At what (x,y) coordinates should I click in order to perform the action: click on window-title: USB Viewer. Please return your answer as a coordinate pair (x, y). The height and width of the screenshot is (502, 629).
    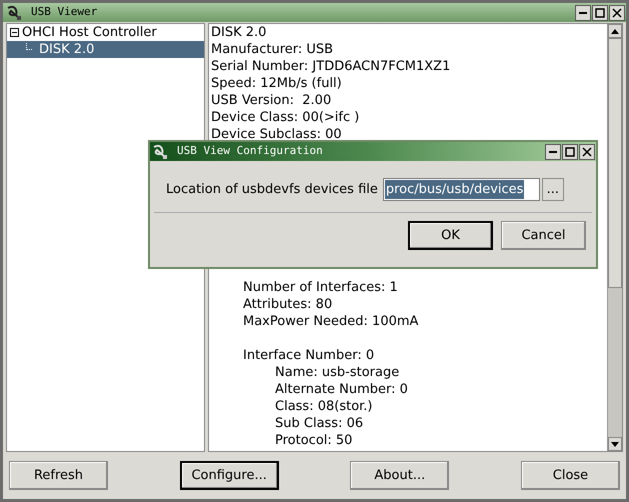
    Looking at the image, I should click on (64, 12).